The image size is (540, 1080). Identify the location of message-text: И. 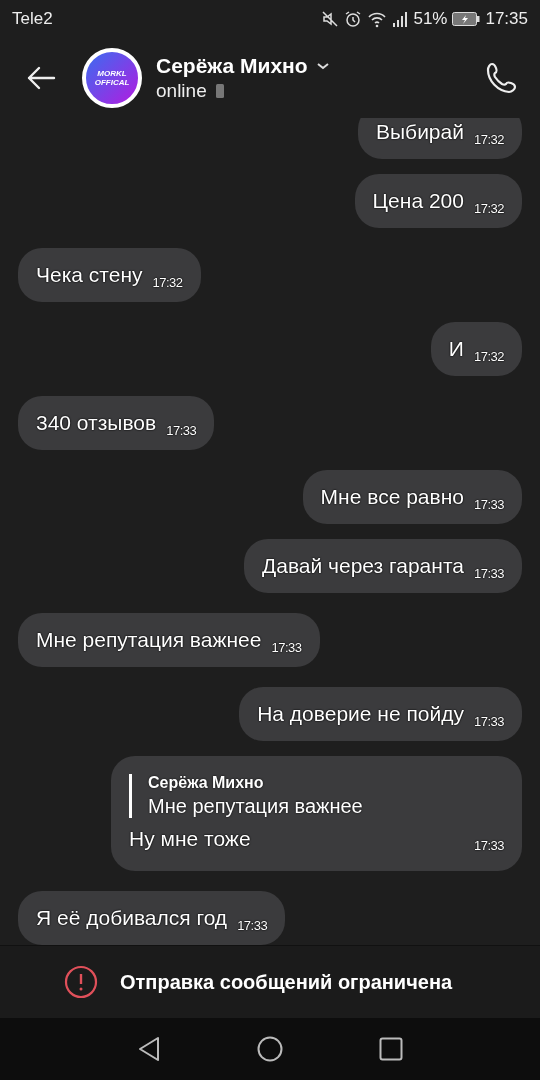
(456, 349).